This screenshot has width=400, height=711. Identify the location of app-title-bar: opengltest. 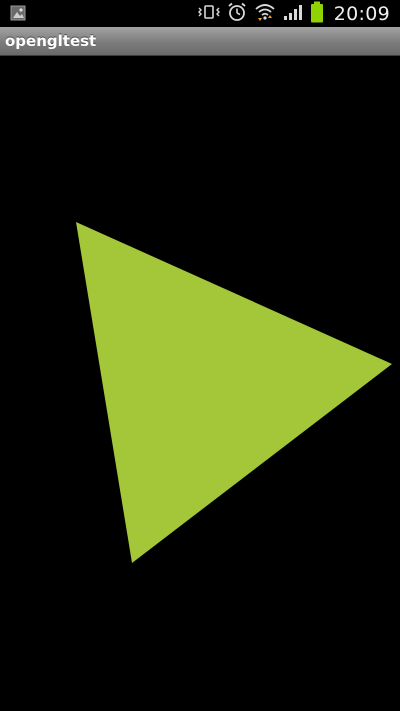
(200, 41).